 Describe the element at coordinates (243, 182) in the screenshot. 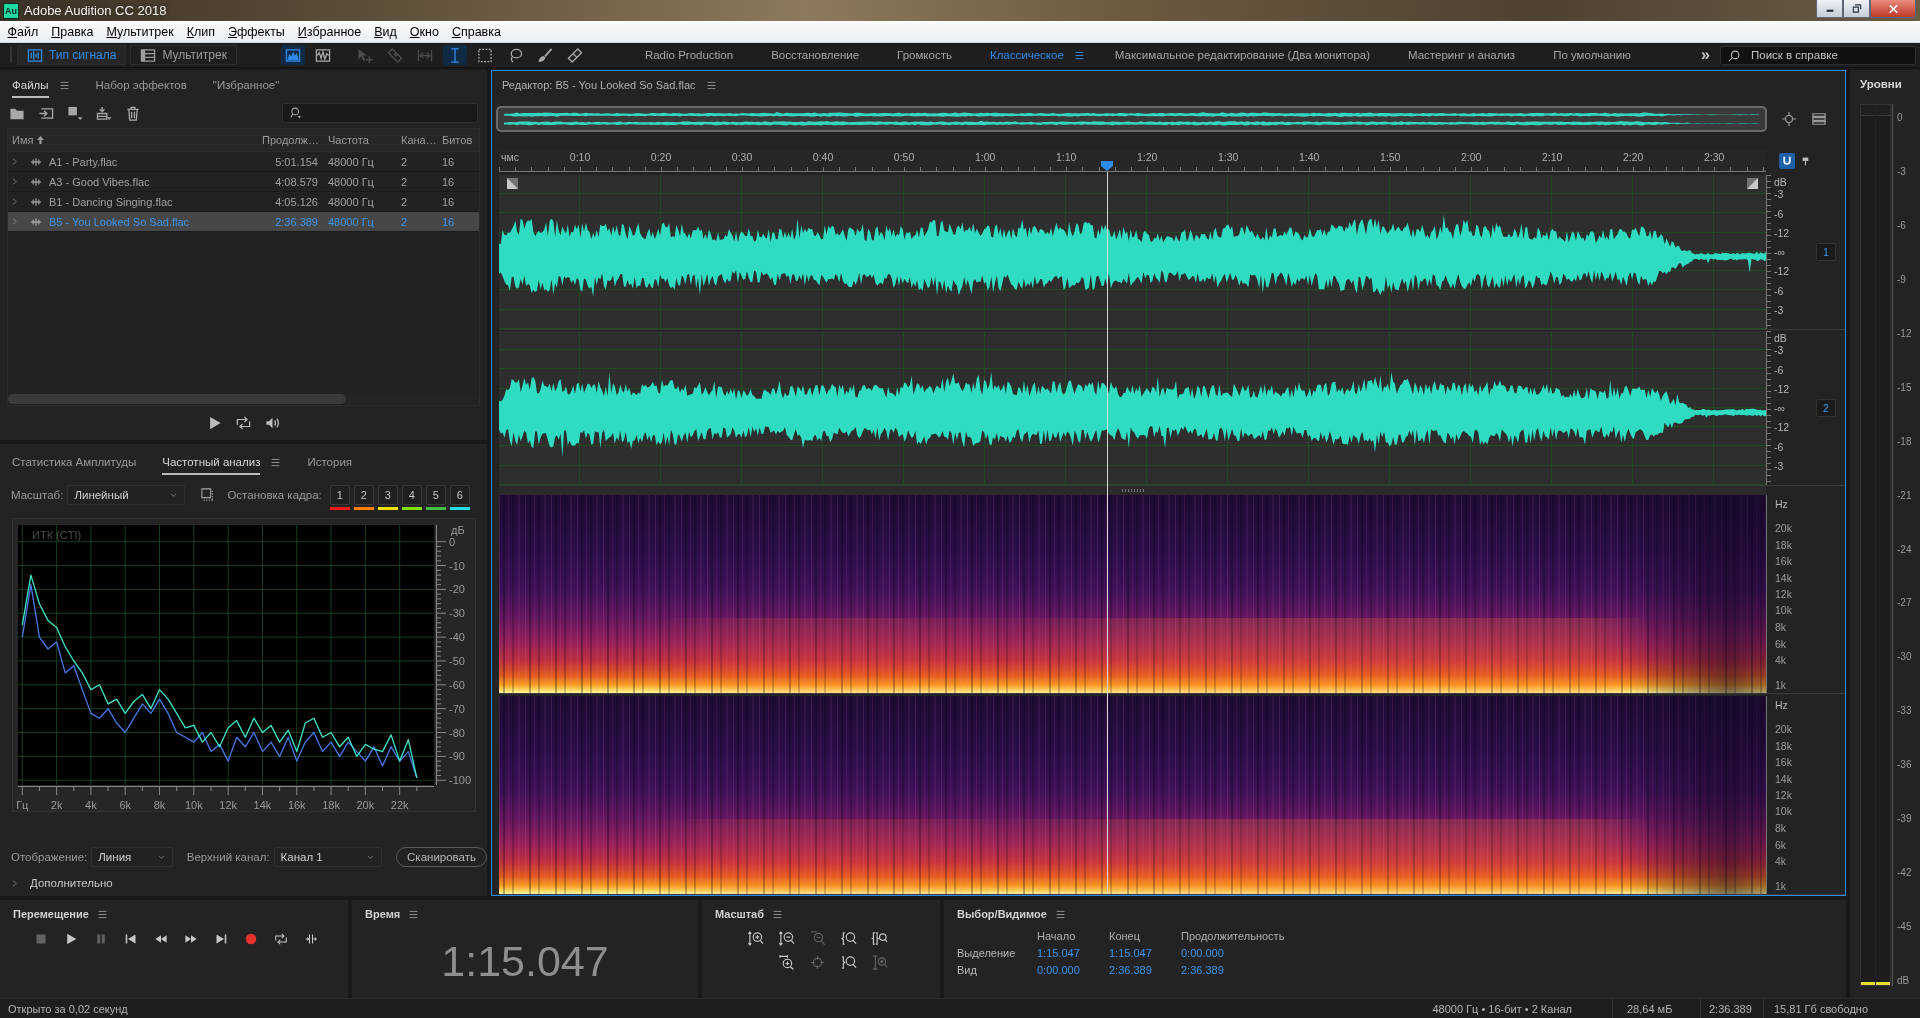

I see `file-row: A3 - Good Vibes.flac 4:08.579 48000 Гц 2 16` at that location.